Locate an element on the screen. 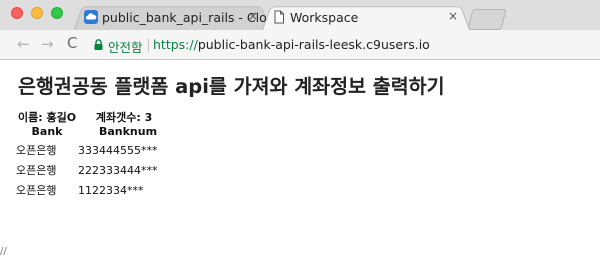 The width and height of the screenshot is (600, 265). reload-icon: C is located at coordinates (72, 43).